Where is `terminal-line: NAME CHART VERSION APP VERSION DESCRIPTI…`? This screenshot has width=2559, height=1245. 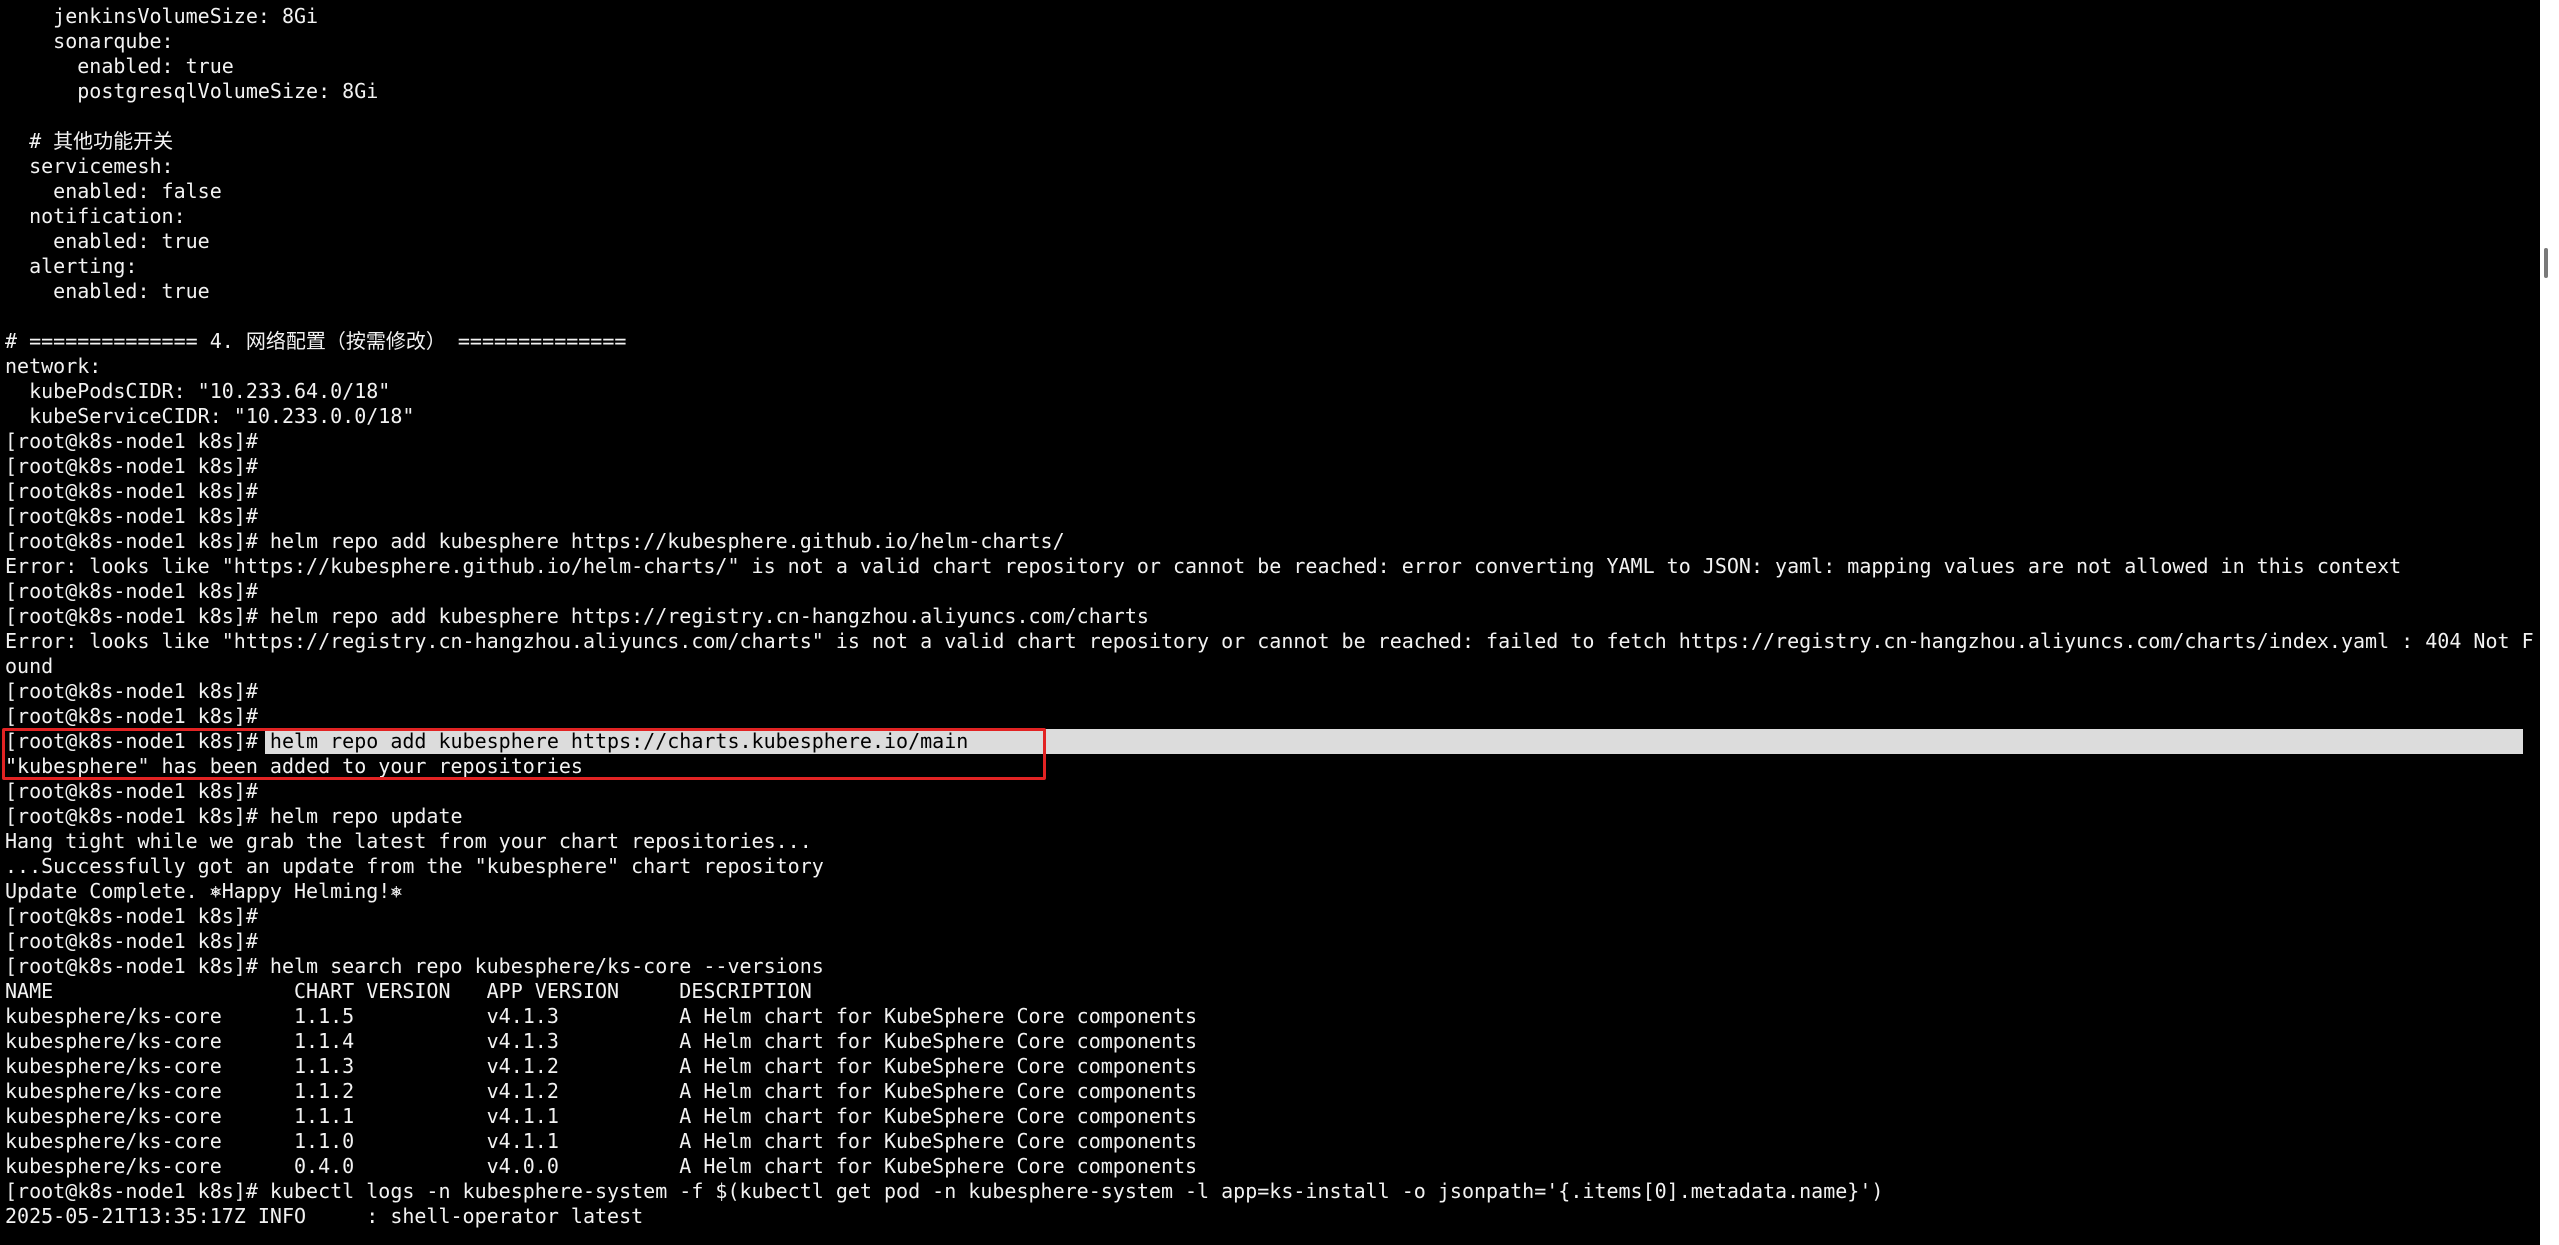 terminal-line: NAME CHART VERSION APP VERSION DESCRIPTI… is located at coordinates (408, 991).